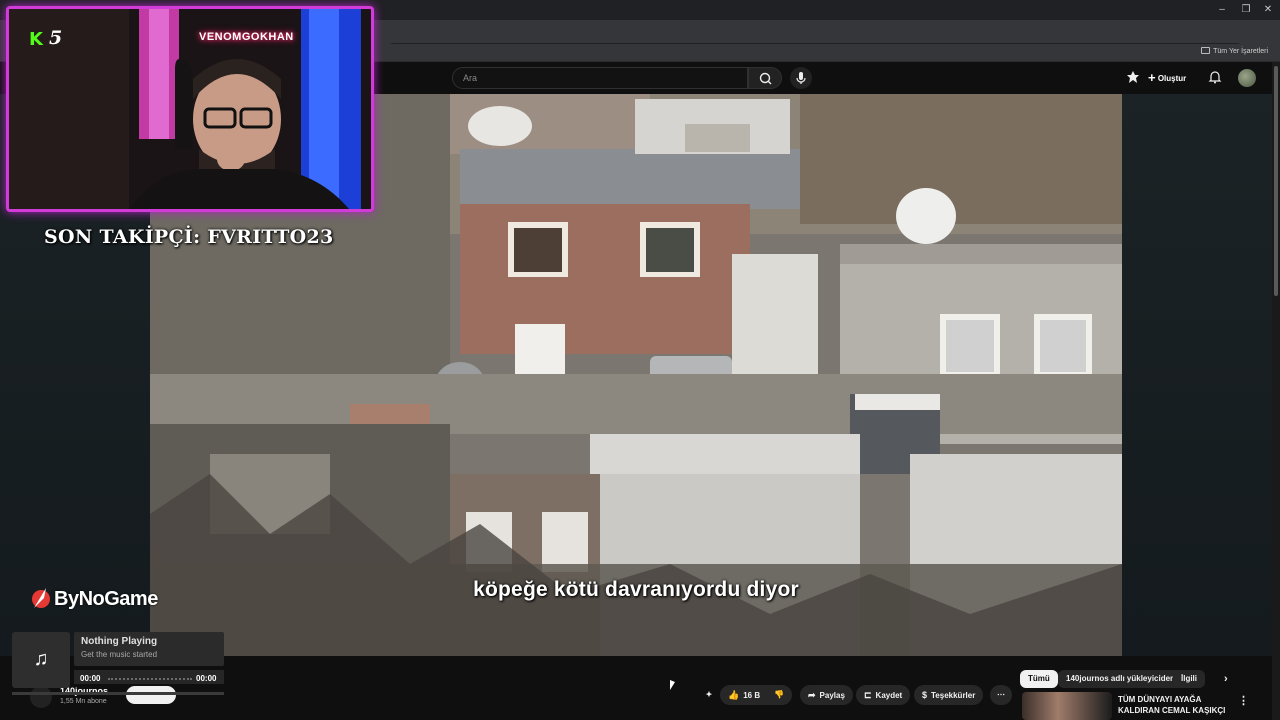 This screenshot has width=1280, height=720. I want to click on progress-bar, so click(118, 693).